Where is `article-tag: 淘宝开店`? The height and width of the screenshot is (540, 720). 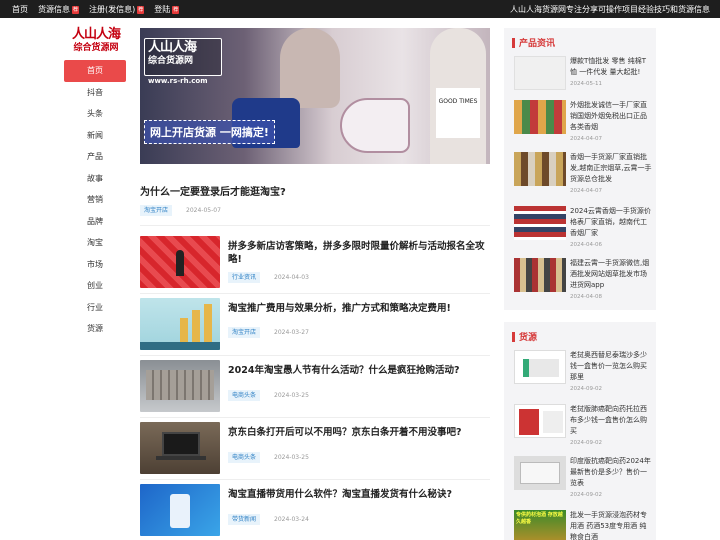
article-tag: 淘宝开店 is located at coordinates (244, 332).